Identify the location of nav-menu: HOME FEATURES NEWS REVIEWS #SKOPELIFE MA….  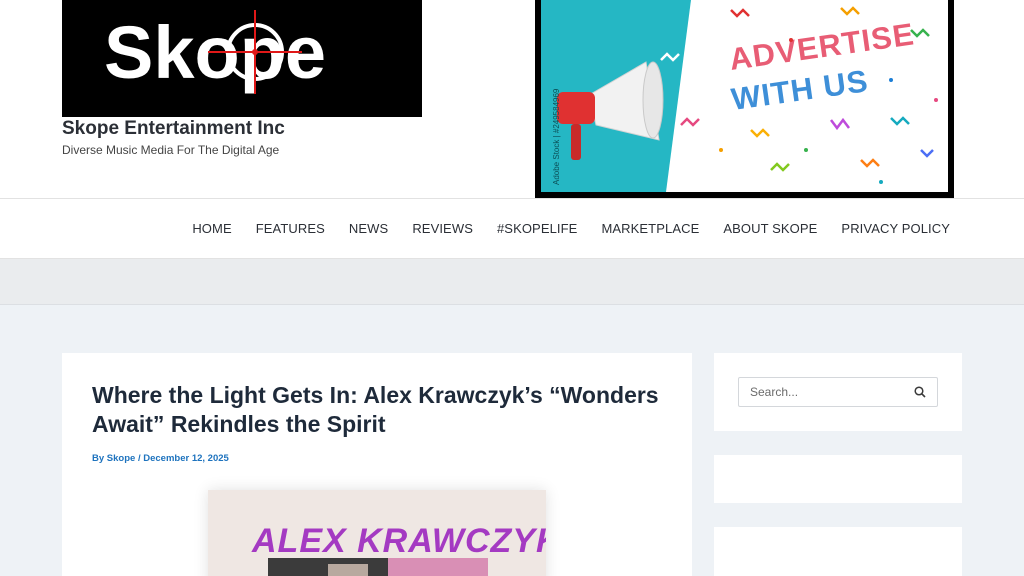
(559, 228).